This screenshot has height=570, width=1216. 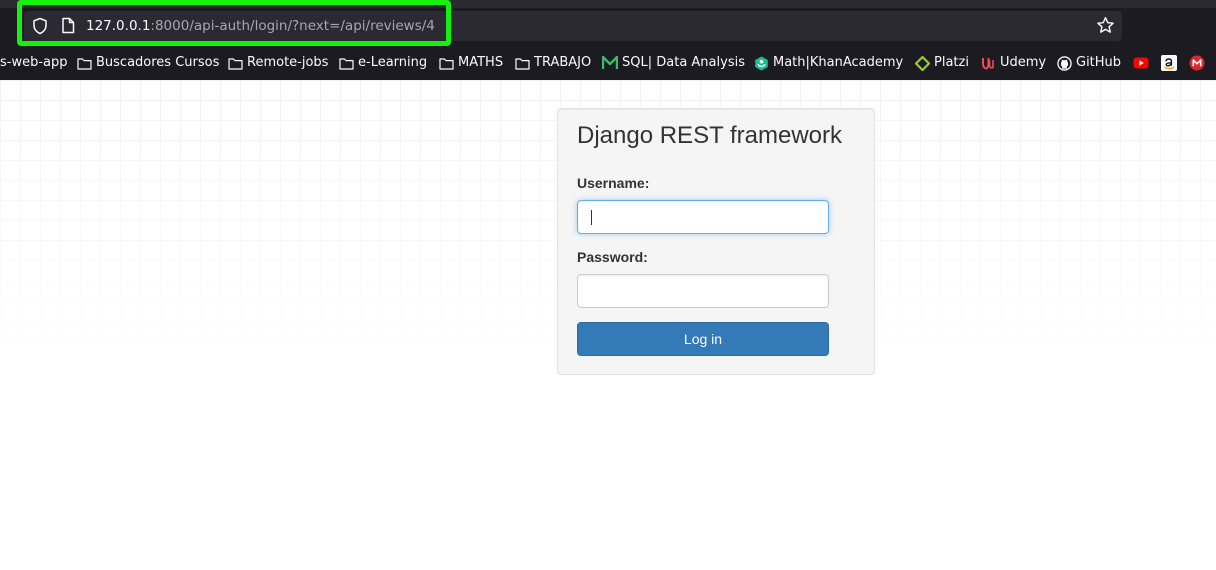 I want to click on bookmark-label: s-web-app, so click(x=34, y=62).